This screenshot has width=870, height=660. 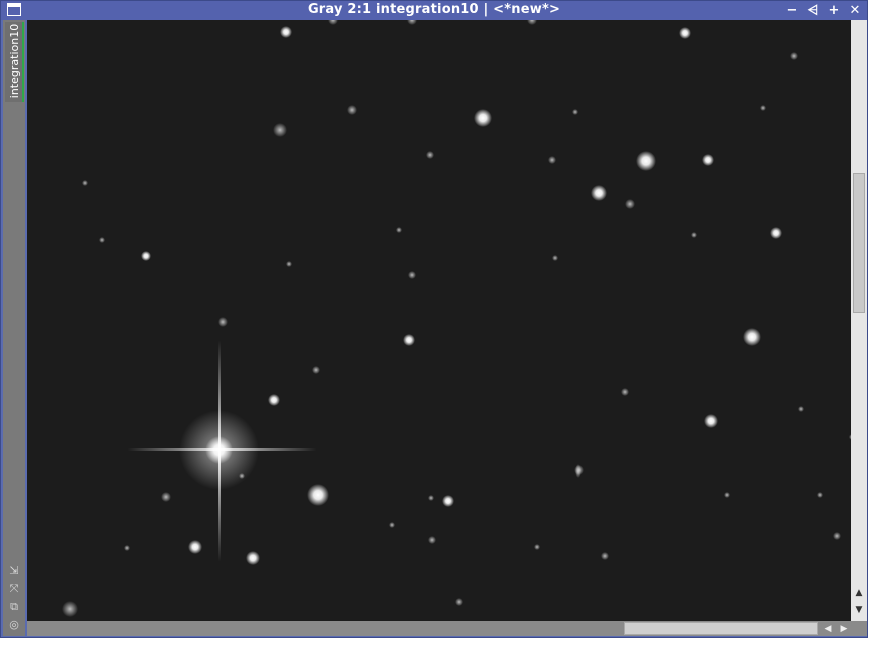 I want to click on scroll-right-icon: ▶, so click(x=844, y=629).